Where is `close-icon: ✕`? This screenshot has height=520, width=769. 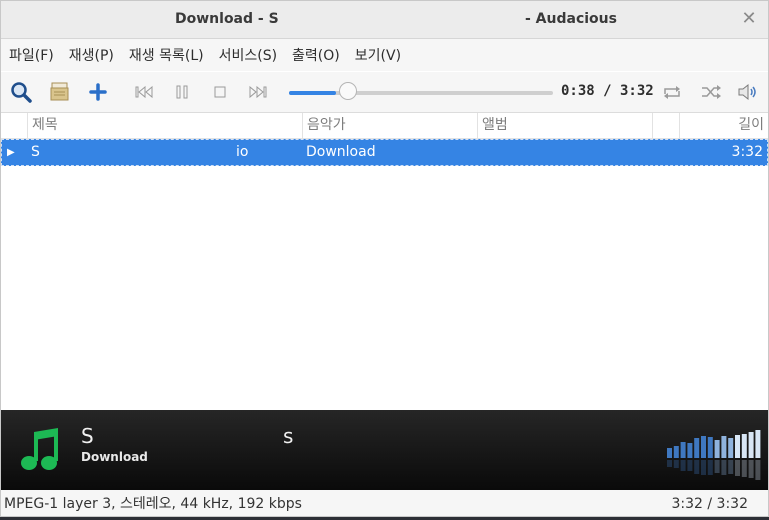 close-icon: ✕ is located at coordinates (749, 19).